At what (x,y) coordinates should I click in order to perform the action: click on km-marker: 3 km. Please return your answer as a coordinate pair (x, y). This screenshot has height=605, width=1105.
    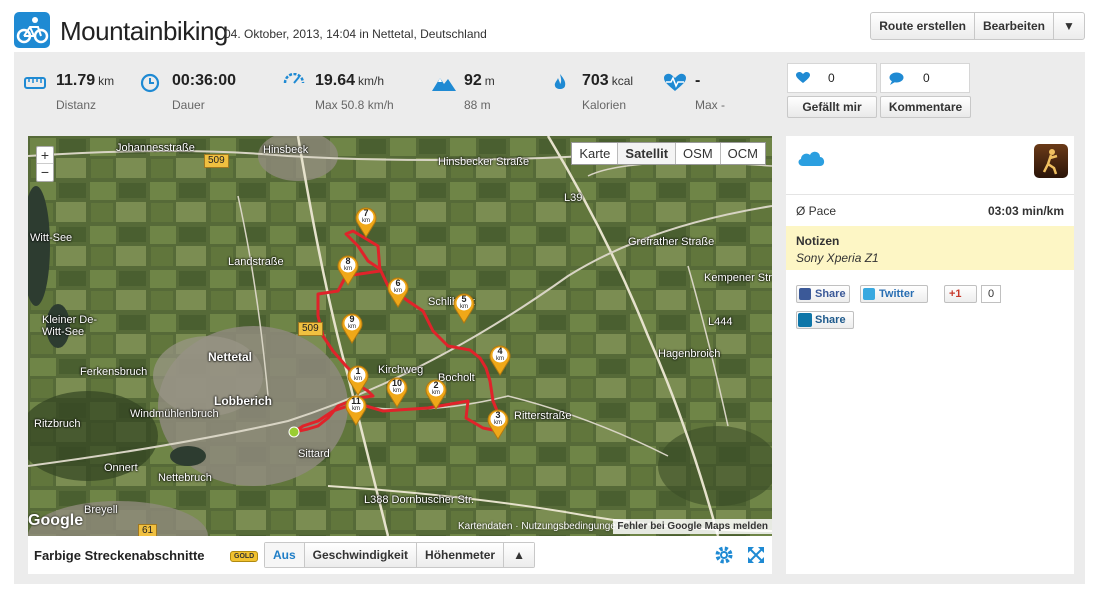
    Looking at the image, I should click on (498, 424).